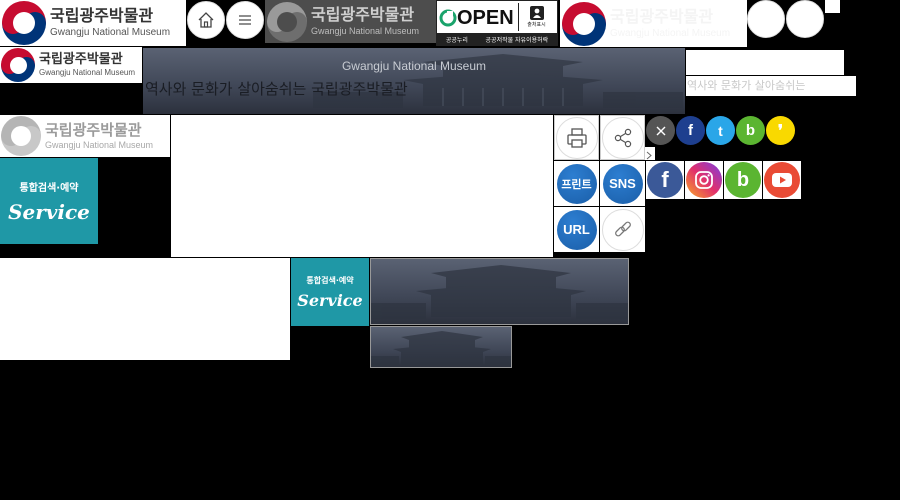  I want to click on museum-logo-faded: 국립광주박물관 Gwangju National Museum, so click(653, 23).